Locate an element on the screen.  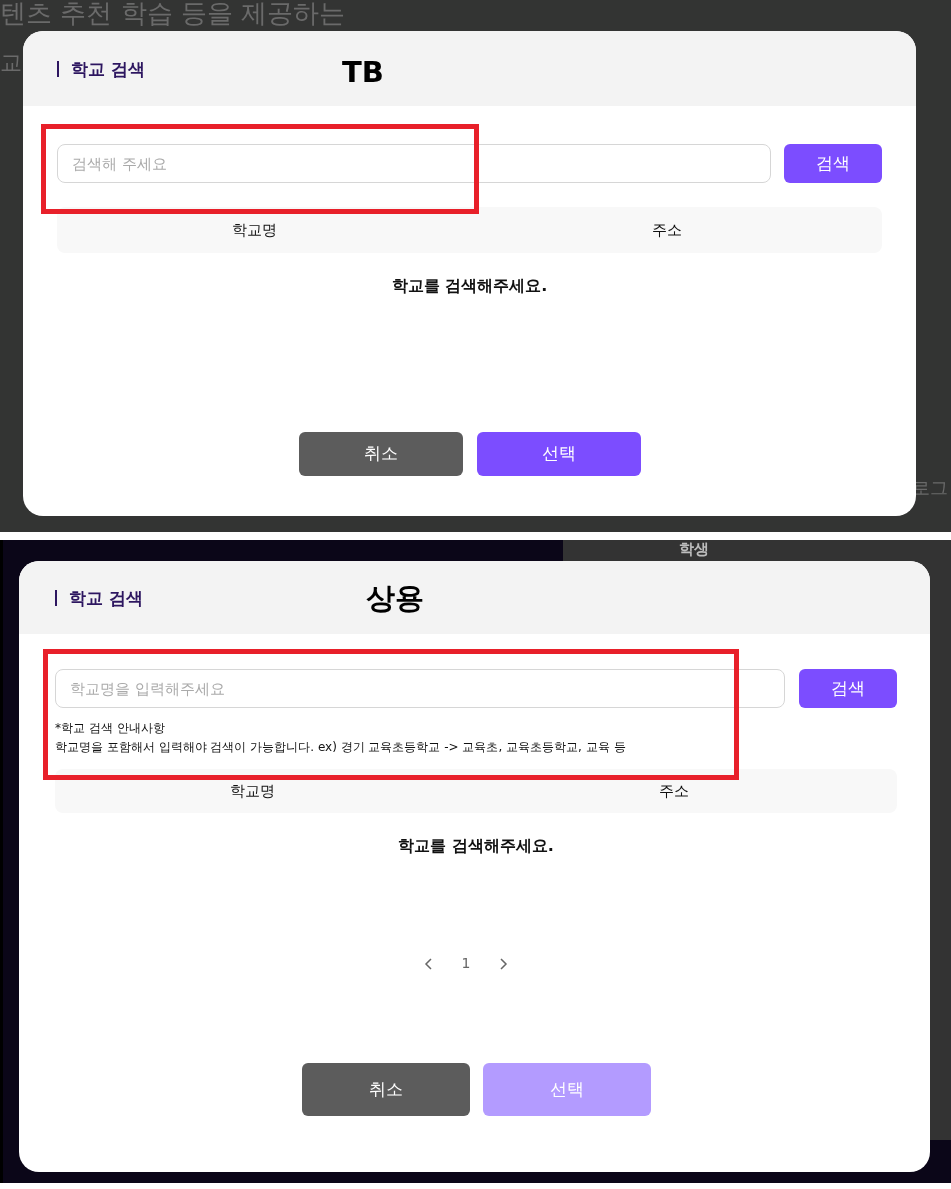
notice-text: 학교명을 포함해서 입력해야 검색이 가능합니다. ex) 경기 교육초등학교 -> 교육초, 교육초등학교, 교육 등 is located at coordinates (341, 747).